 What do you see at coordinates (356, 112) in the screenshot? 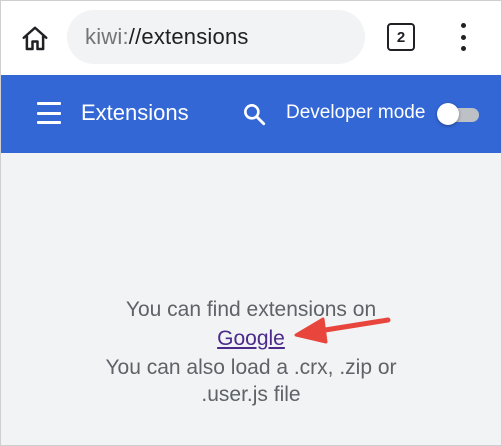
I see `developer-mode-label: Developer mode` at bounding box center [356, 112].